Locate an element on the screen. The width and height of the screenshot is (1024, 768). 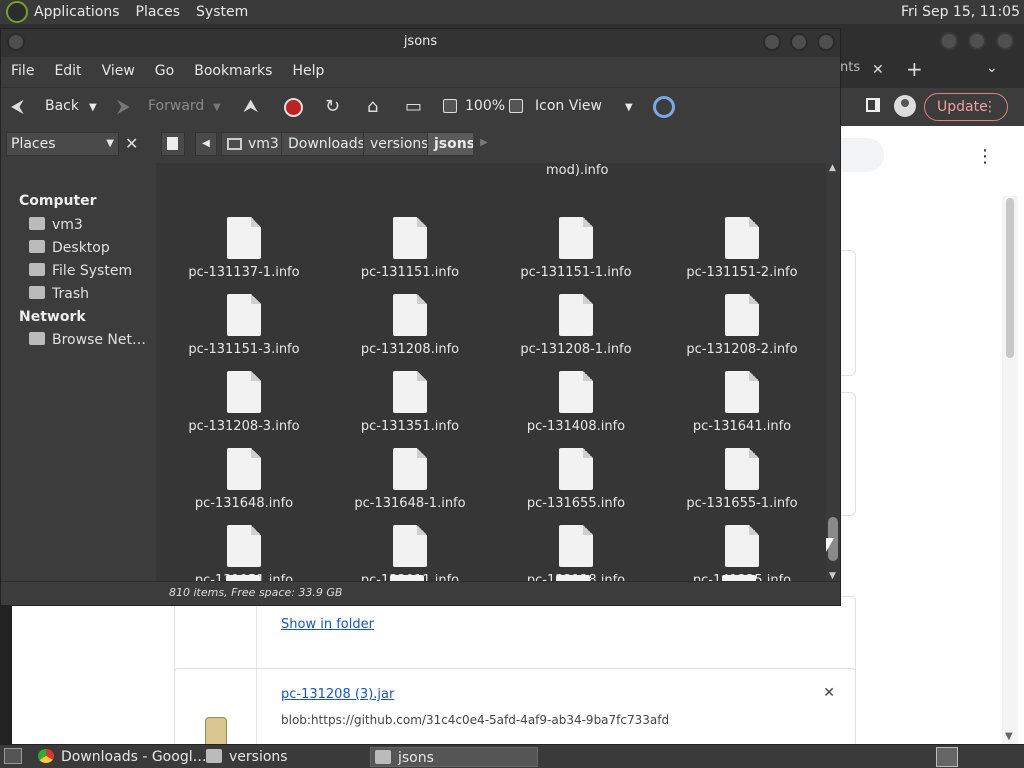
view-mode-select: Icon View is located at coordinates (568, 106).